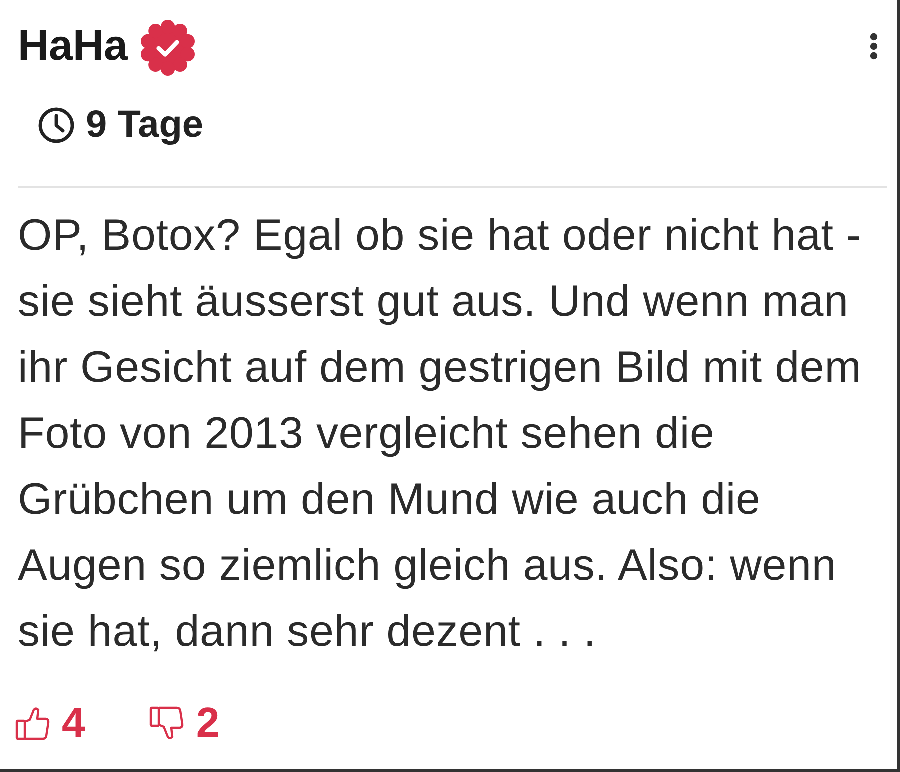 Image resolution: width=900 pixels, height=772 pixels. What do you see at coordinates (145, 125) in the screenshot?
I see `post-time: 9 Tage` at bounding box center [145, 125].